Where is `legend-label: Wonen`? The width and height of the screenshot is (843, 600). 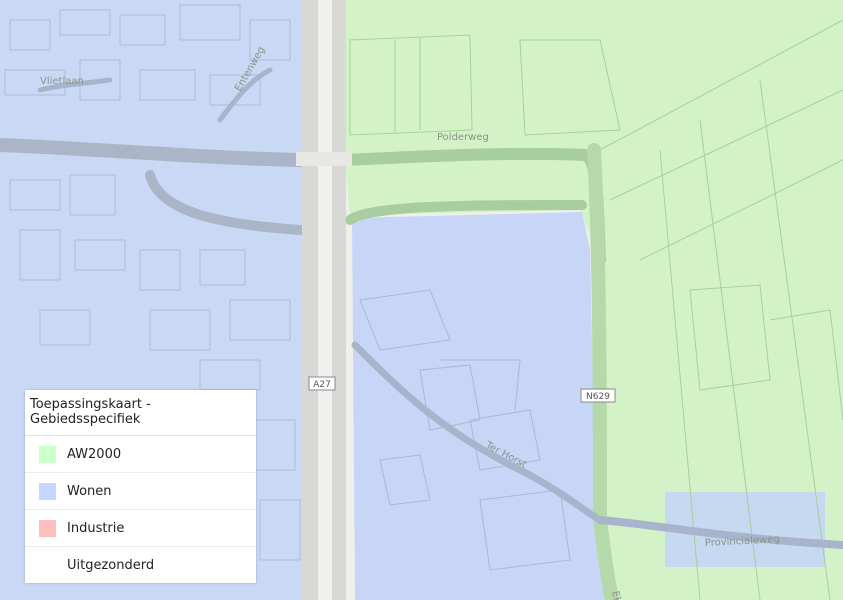 legend-label: Wonen is located at coordinates (89, 491).